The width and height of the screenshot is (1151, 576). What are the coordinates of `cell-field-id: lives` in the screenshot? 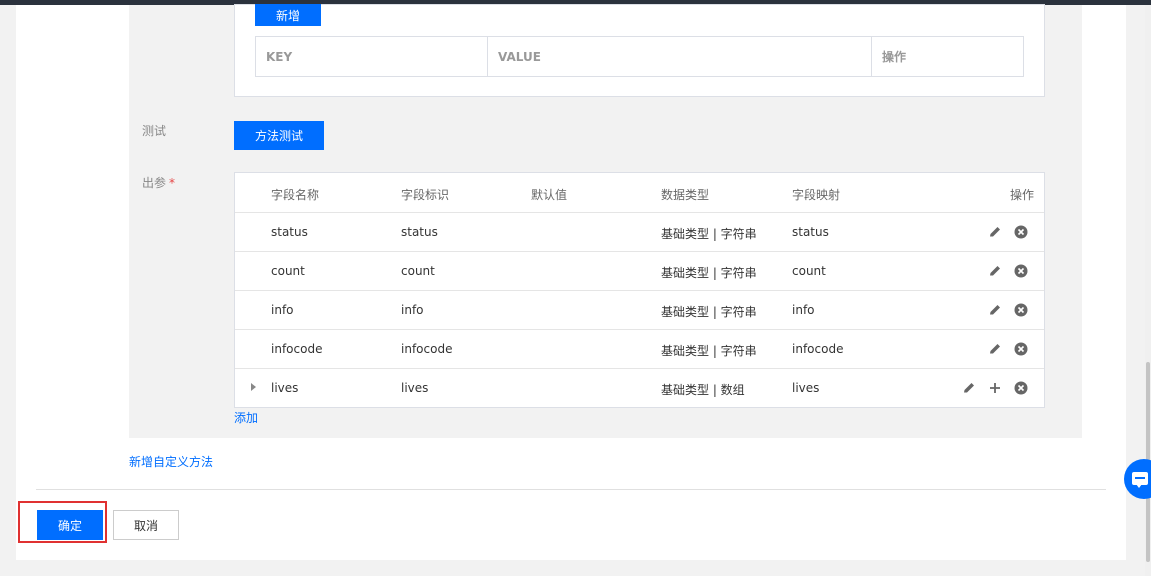 It's located at (415, 388).